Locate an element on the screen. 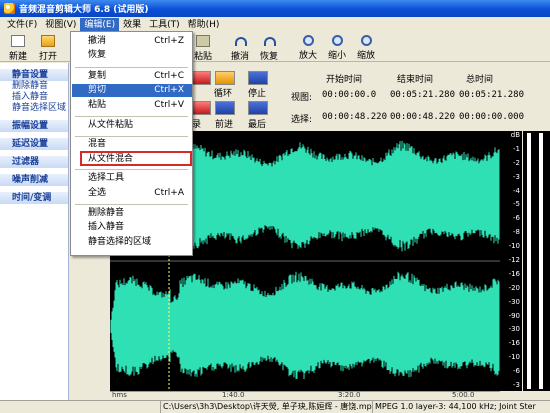 This screenshot has width=550, height=413. menu-item-select-all: 全选 Ctrl+A is located at coordinates (132, 193).